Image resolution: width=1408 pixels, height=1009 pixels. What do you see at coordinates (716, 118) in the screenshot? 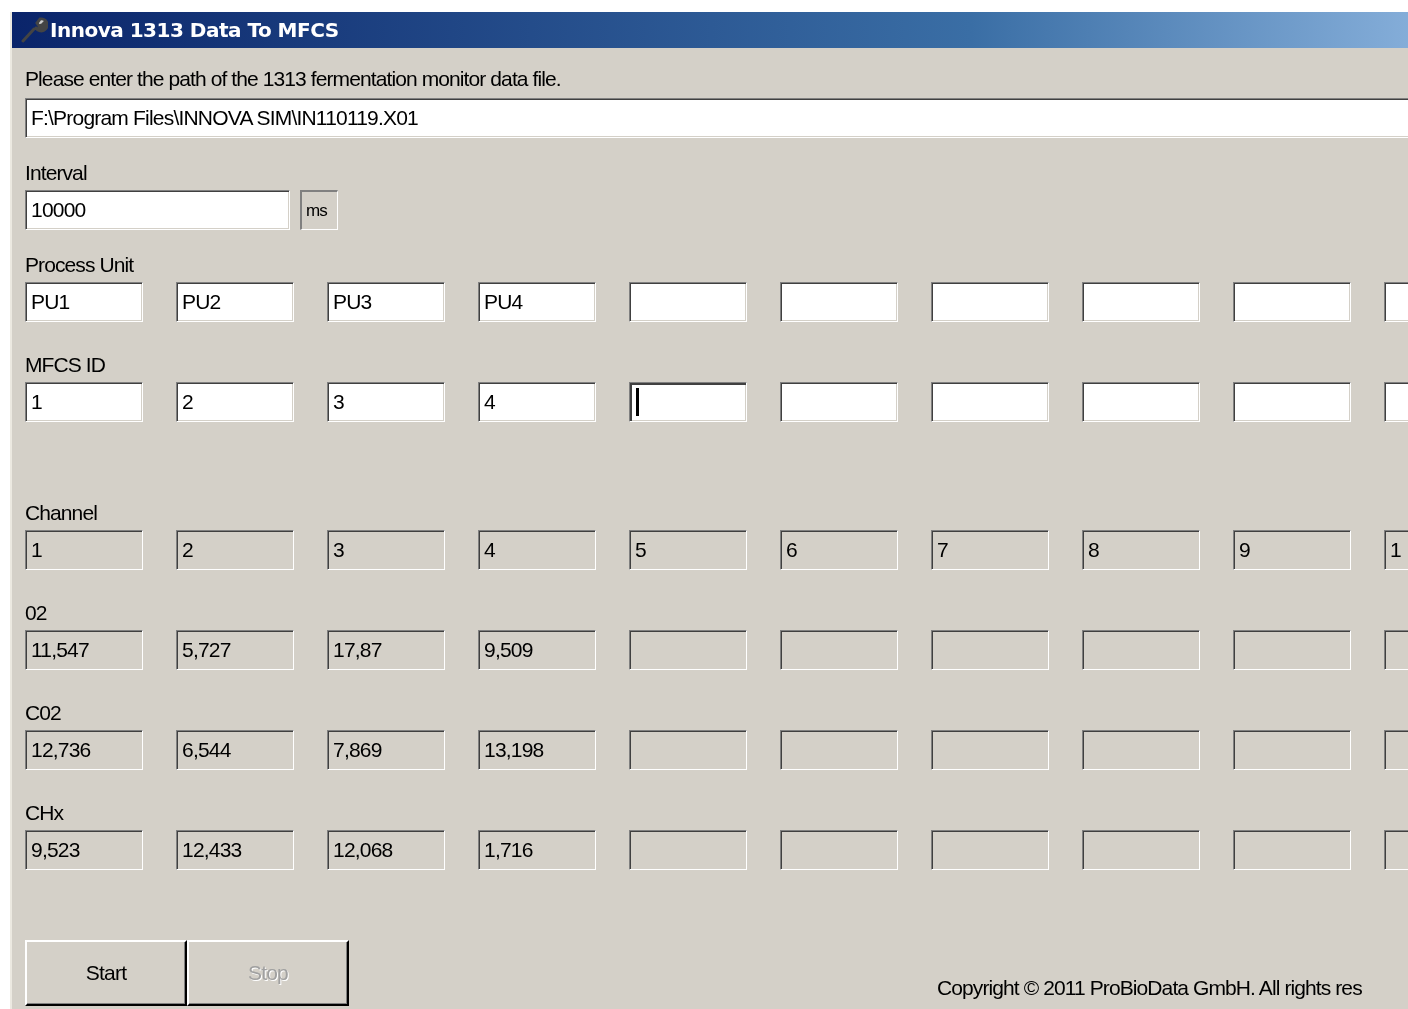
I see `path-field: F:\Program Files\INNOVA SIM\IN110119.X01` at bounding box center [716, 118].